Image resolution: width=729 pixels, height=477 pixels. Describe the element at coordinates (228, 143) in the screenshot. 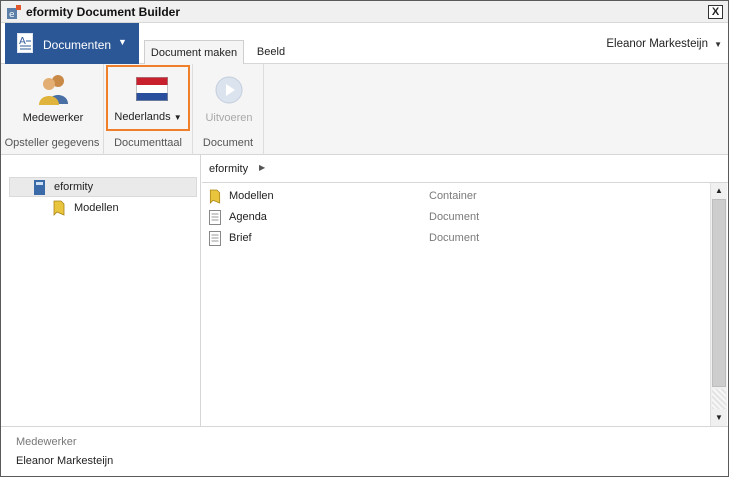

I see `group-label-document: Document` at that location.